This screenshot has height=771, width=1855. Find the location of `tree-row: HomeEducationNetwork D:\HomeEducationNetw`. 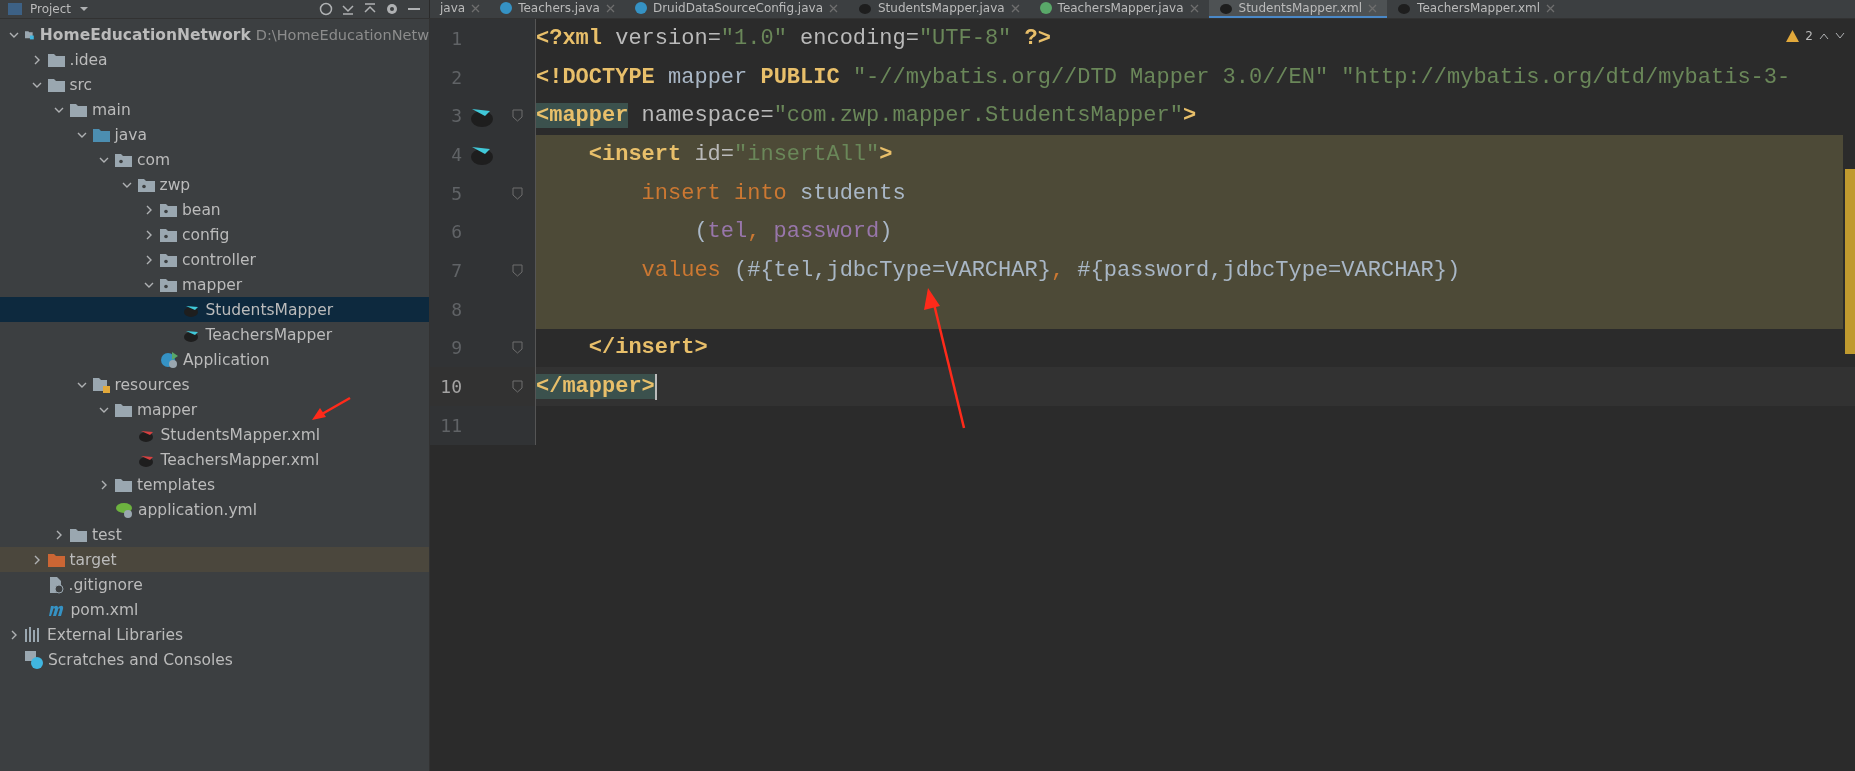

tree-row: HomeEducationNetwork D:\HomeEducationNetw is located at coordinates (214, 34).